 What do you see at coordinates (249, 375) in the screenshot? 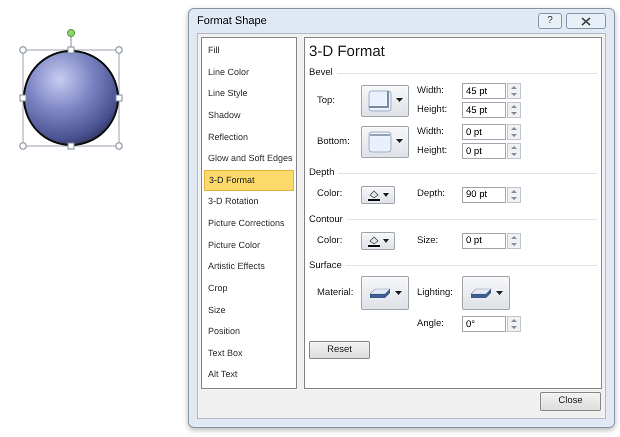
I see `category-item: Alt Text` at bounding box center [249, 375].